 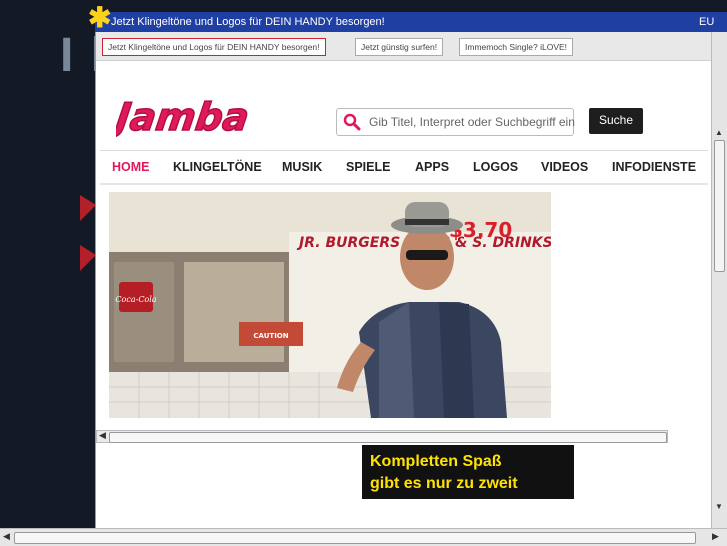 I want to click on scroll-thumb, so click(x=388, y=437).